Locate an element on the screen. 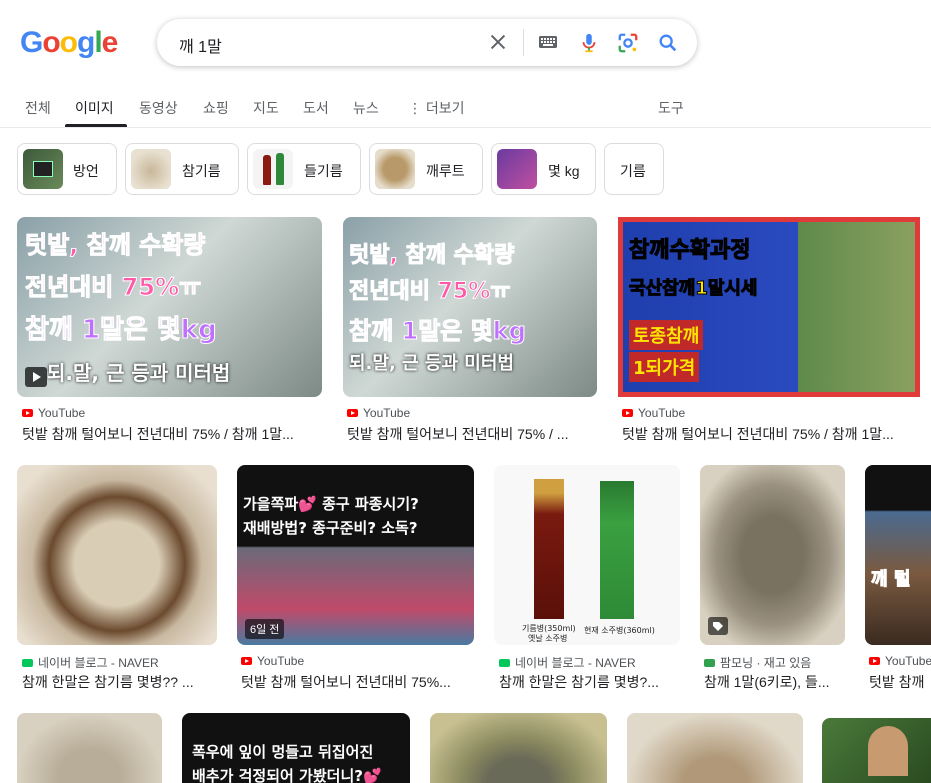 This screenshot has height=783, width=931. more-dots-icon: ⋮ is located at coordinates (415, 108).